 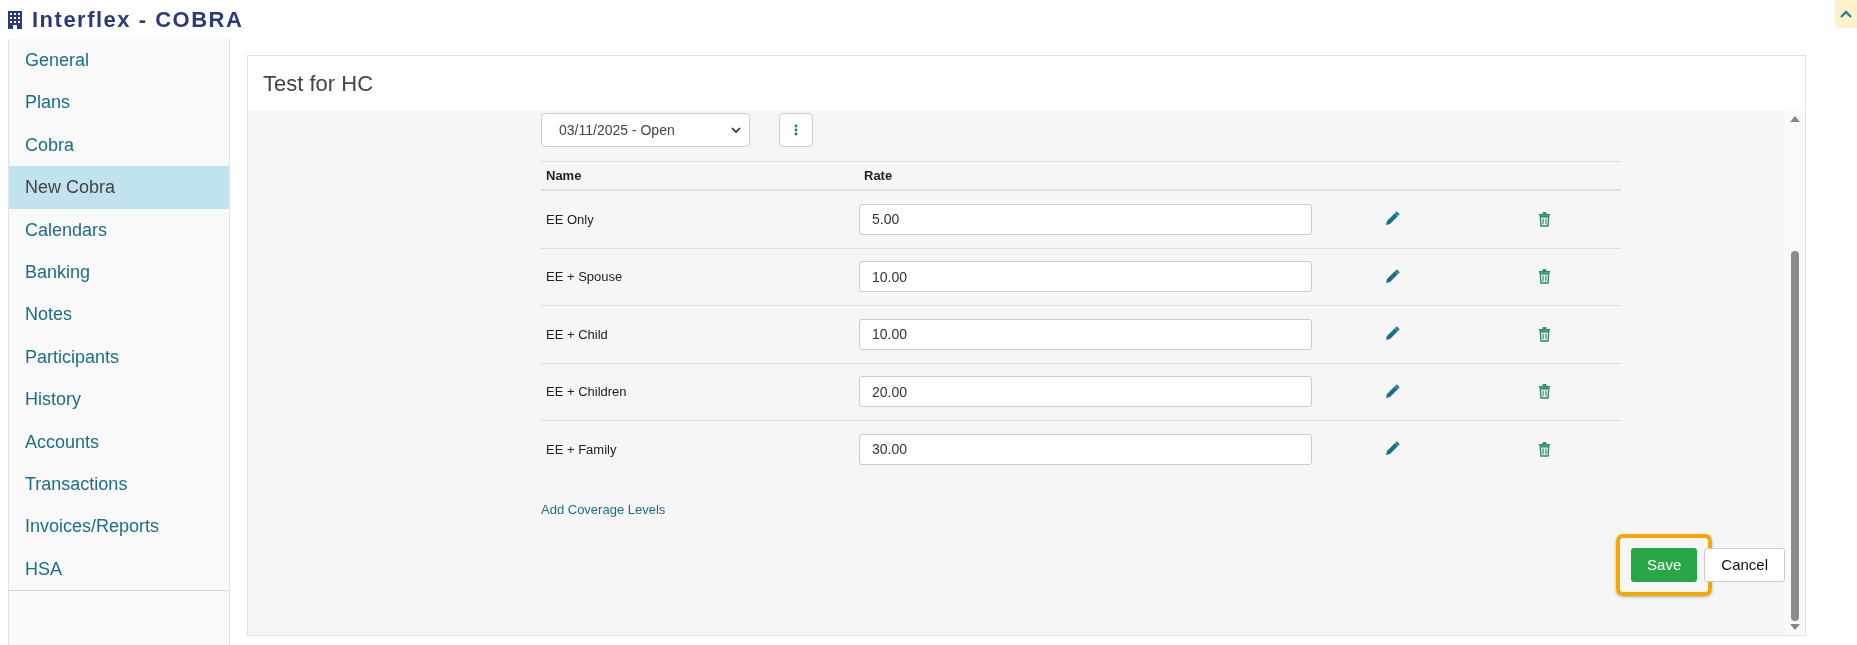 I want to click on sidebar-item: Notes, so click(x=119, y=314).